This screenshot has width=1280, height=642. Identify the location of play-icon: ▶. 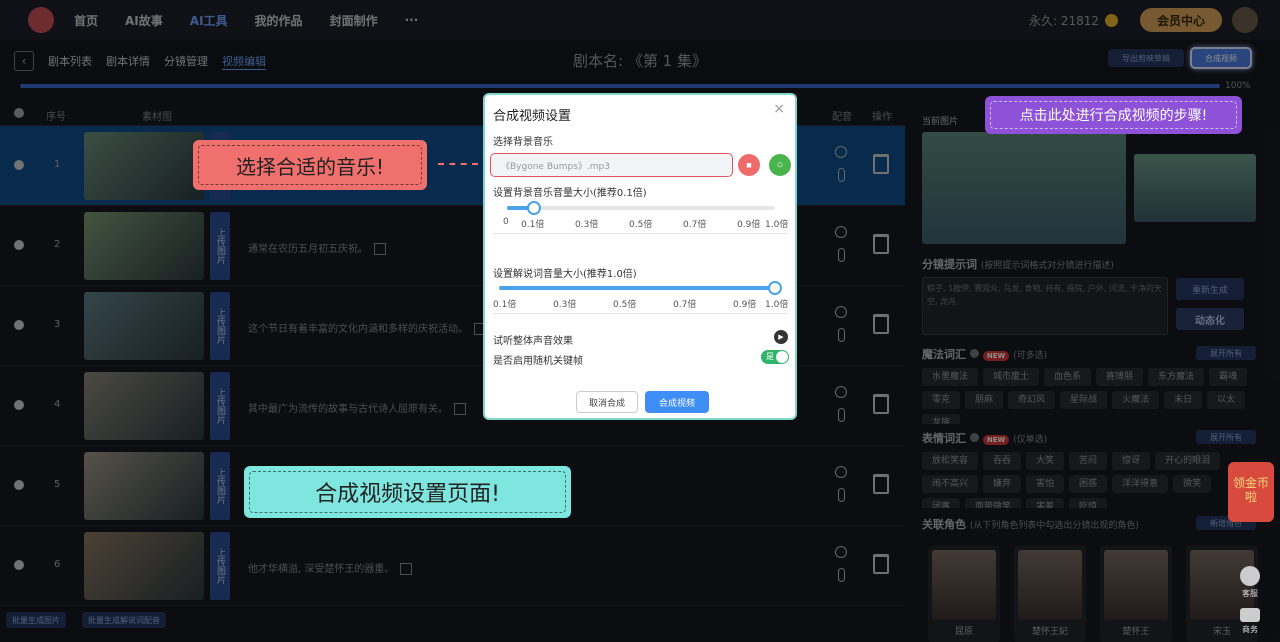
(781, 337).